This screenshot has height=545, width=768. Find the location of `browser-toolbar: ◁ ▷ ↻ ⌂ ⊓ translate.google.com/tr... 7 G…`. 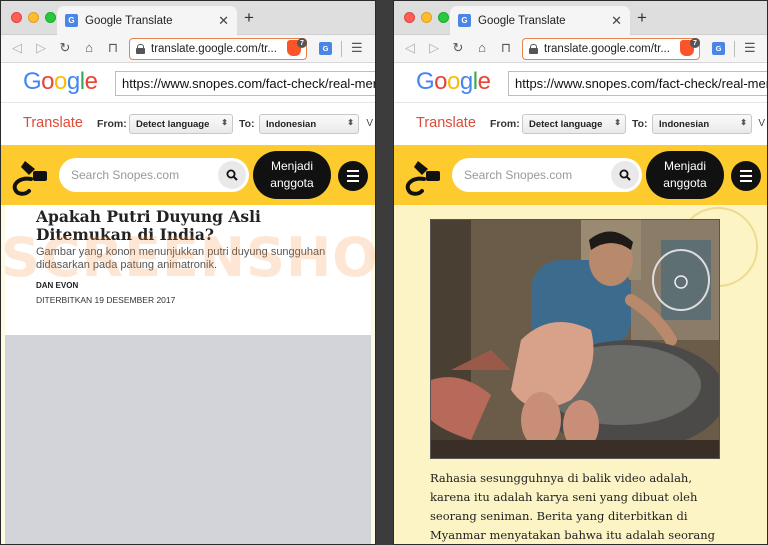

browser-toolbar: ◁ ▷ ↻ ⌂ ⊓ translate.google.com/tr... 7 G… is located at coordinates (188, 49).